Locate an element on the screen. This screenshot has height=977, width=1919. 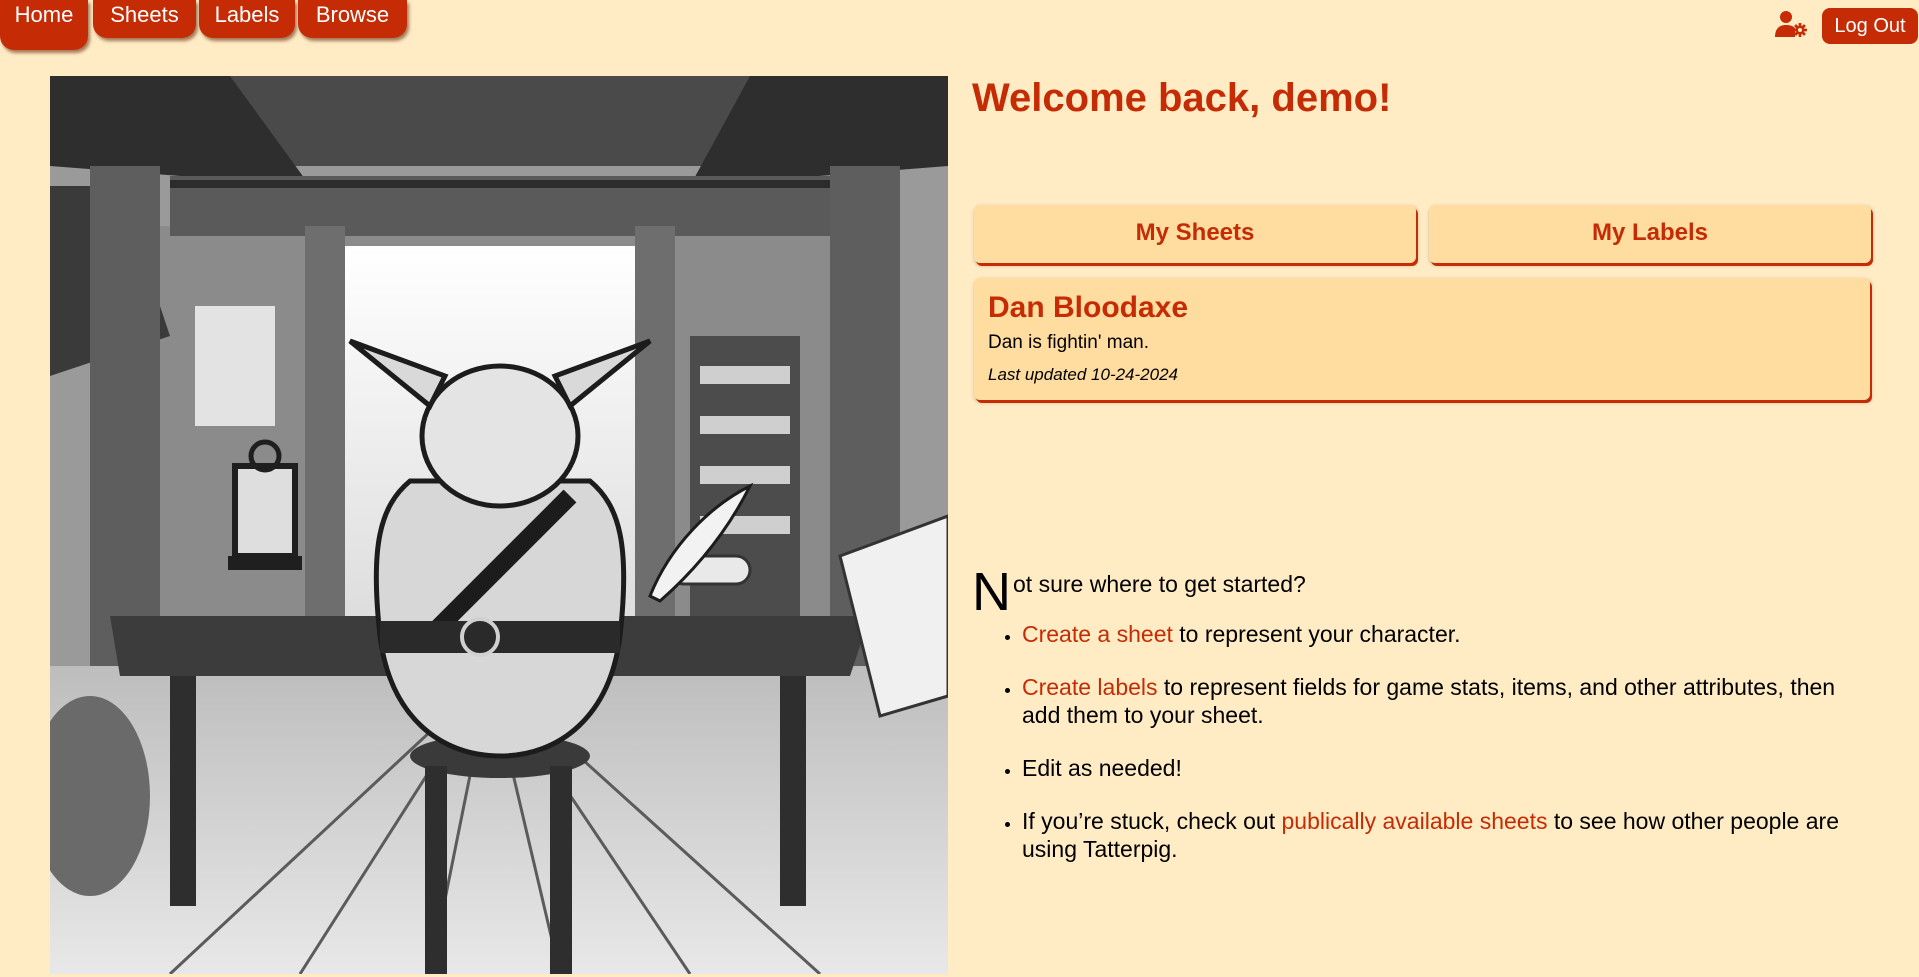
logout-button: Log Out is located at coordinates (1870, 26).